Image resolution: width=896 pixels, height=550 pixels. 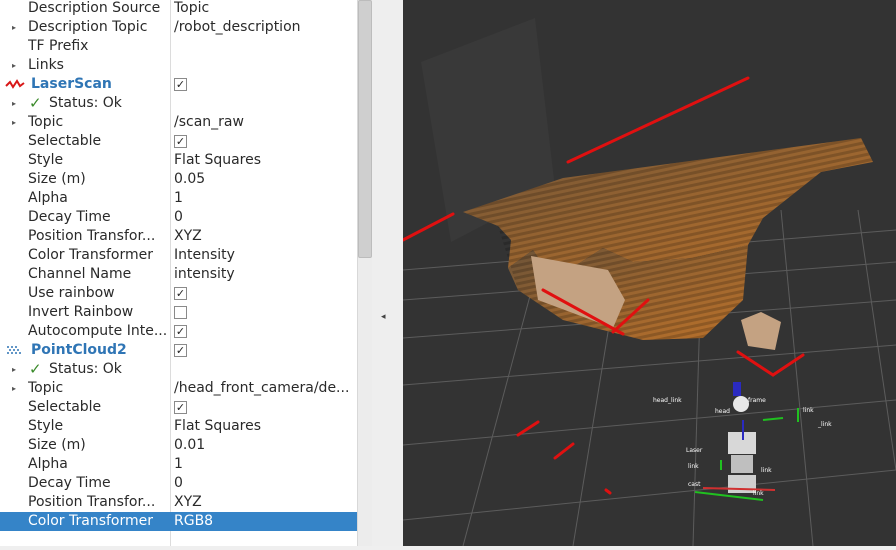 I want to click on property-name: TF Prefix, so click(x=58, y=46).